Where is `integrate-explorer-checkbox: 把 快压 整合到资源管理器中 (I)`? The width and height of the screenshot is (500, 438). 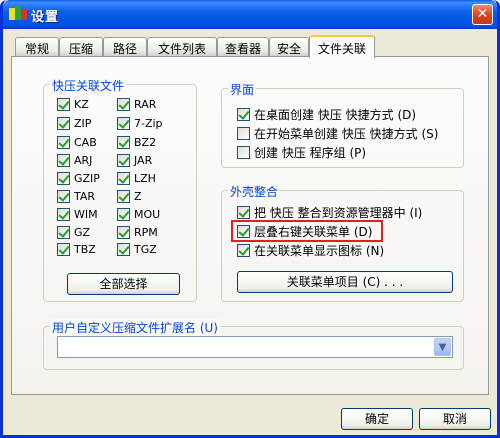
integrate-explorer-checkbox: 把 快压 整合到资源管理器中 (I) is located at coordinates (329, 212).